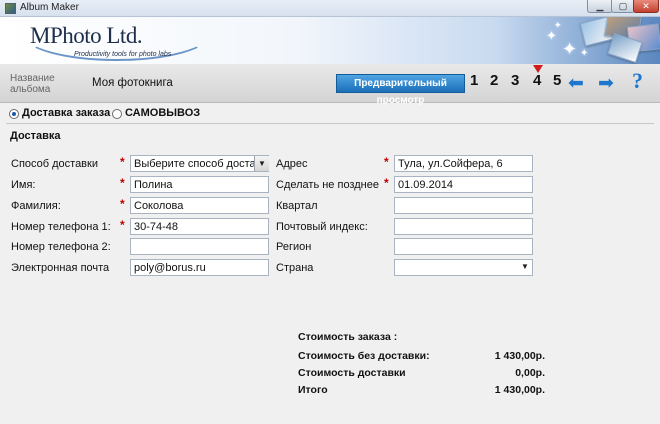  What do you see at coordinates (313, 390) in the screenshot?
I see `total-label: Итого` at bounding box center [313, 390].